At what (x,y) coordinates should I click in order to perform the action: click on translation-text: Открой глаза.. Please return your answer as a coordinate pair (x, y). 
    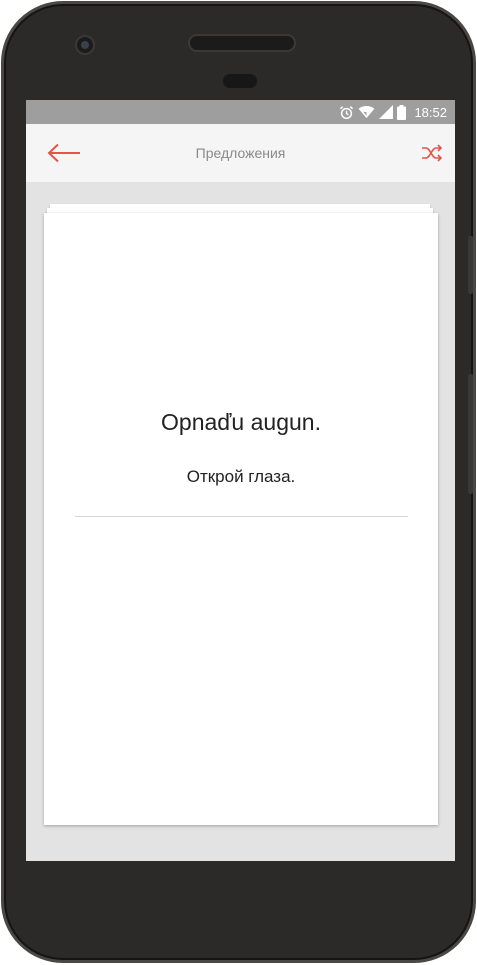
    Looking at the image, I should click on (241, 476).